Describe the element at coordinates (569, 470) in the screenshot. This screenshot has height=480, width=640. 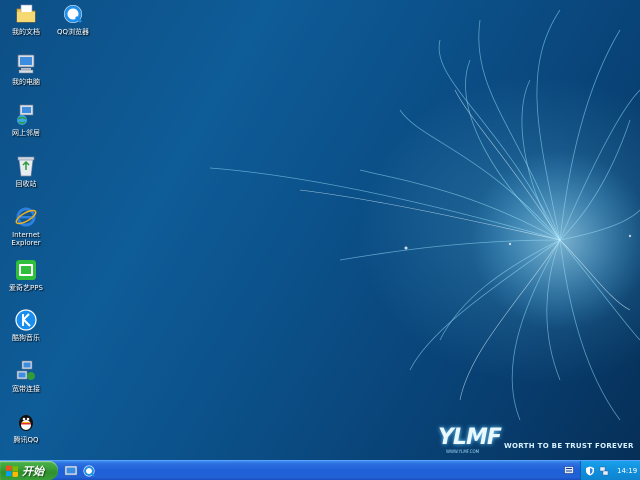
I see `keyboard-language-icon` at that location.